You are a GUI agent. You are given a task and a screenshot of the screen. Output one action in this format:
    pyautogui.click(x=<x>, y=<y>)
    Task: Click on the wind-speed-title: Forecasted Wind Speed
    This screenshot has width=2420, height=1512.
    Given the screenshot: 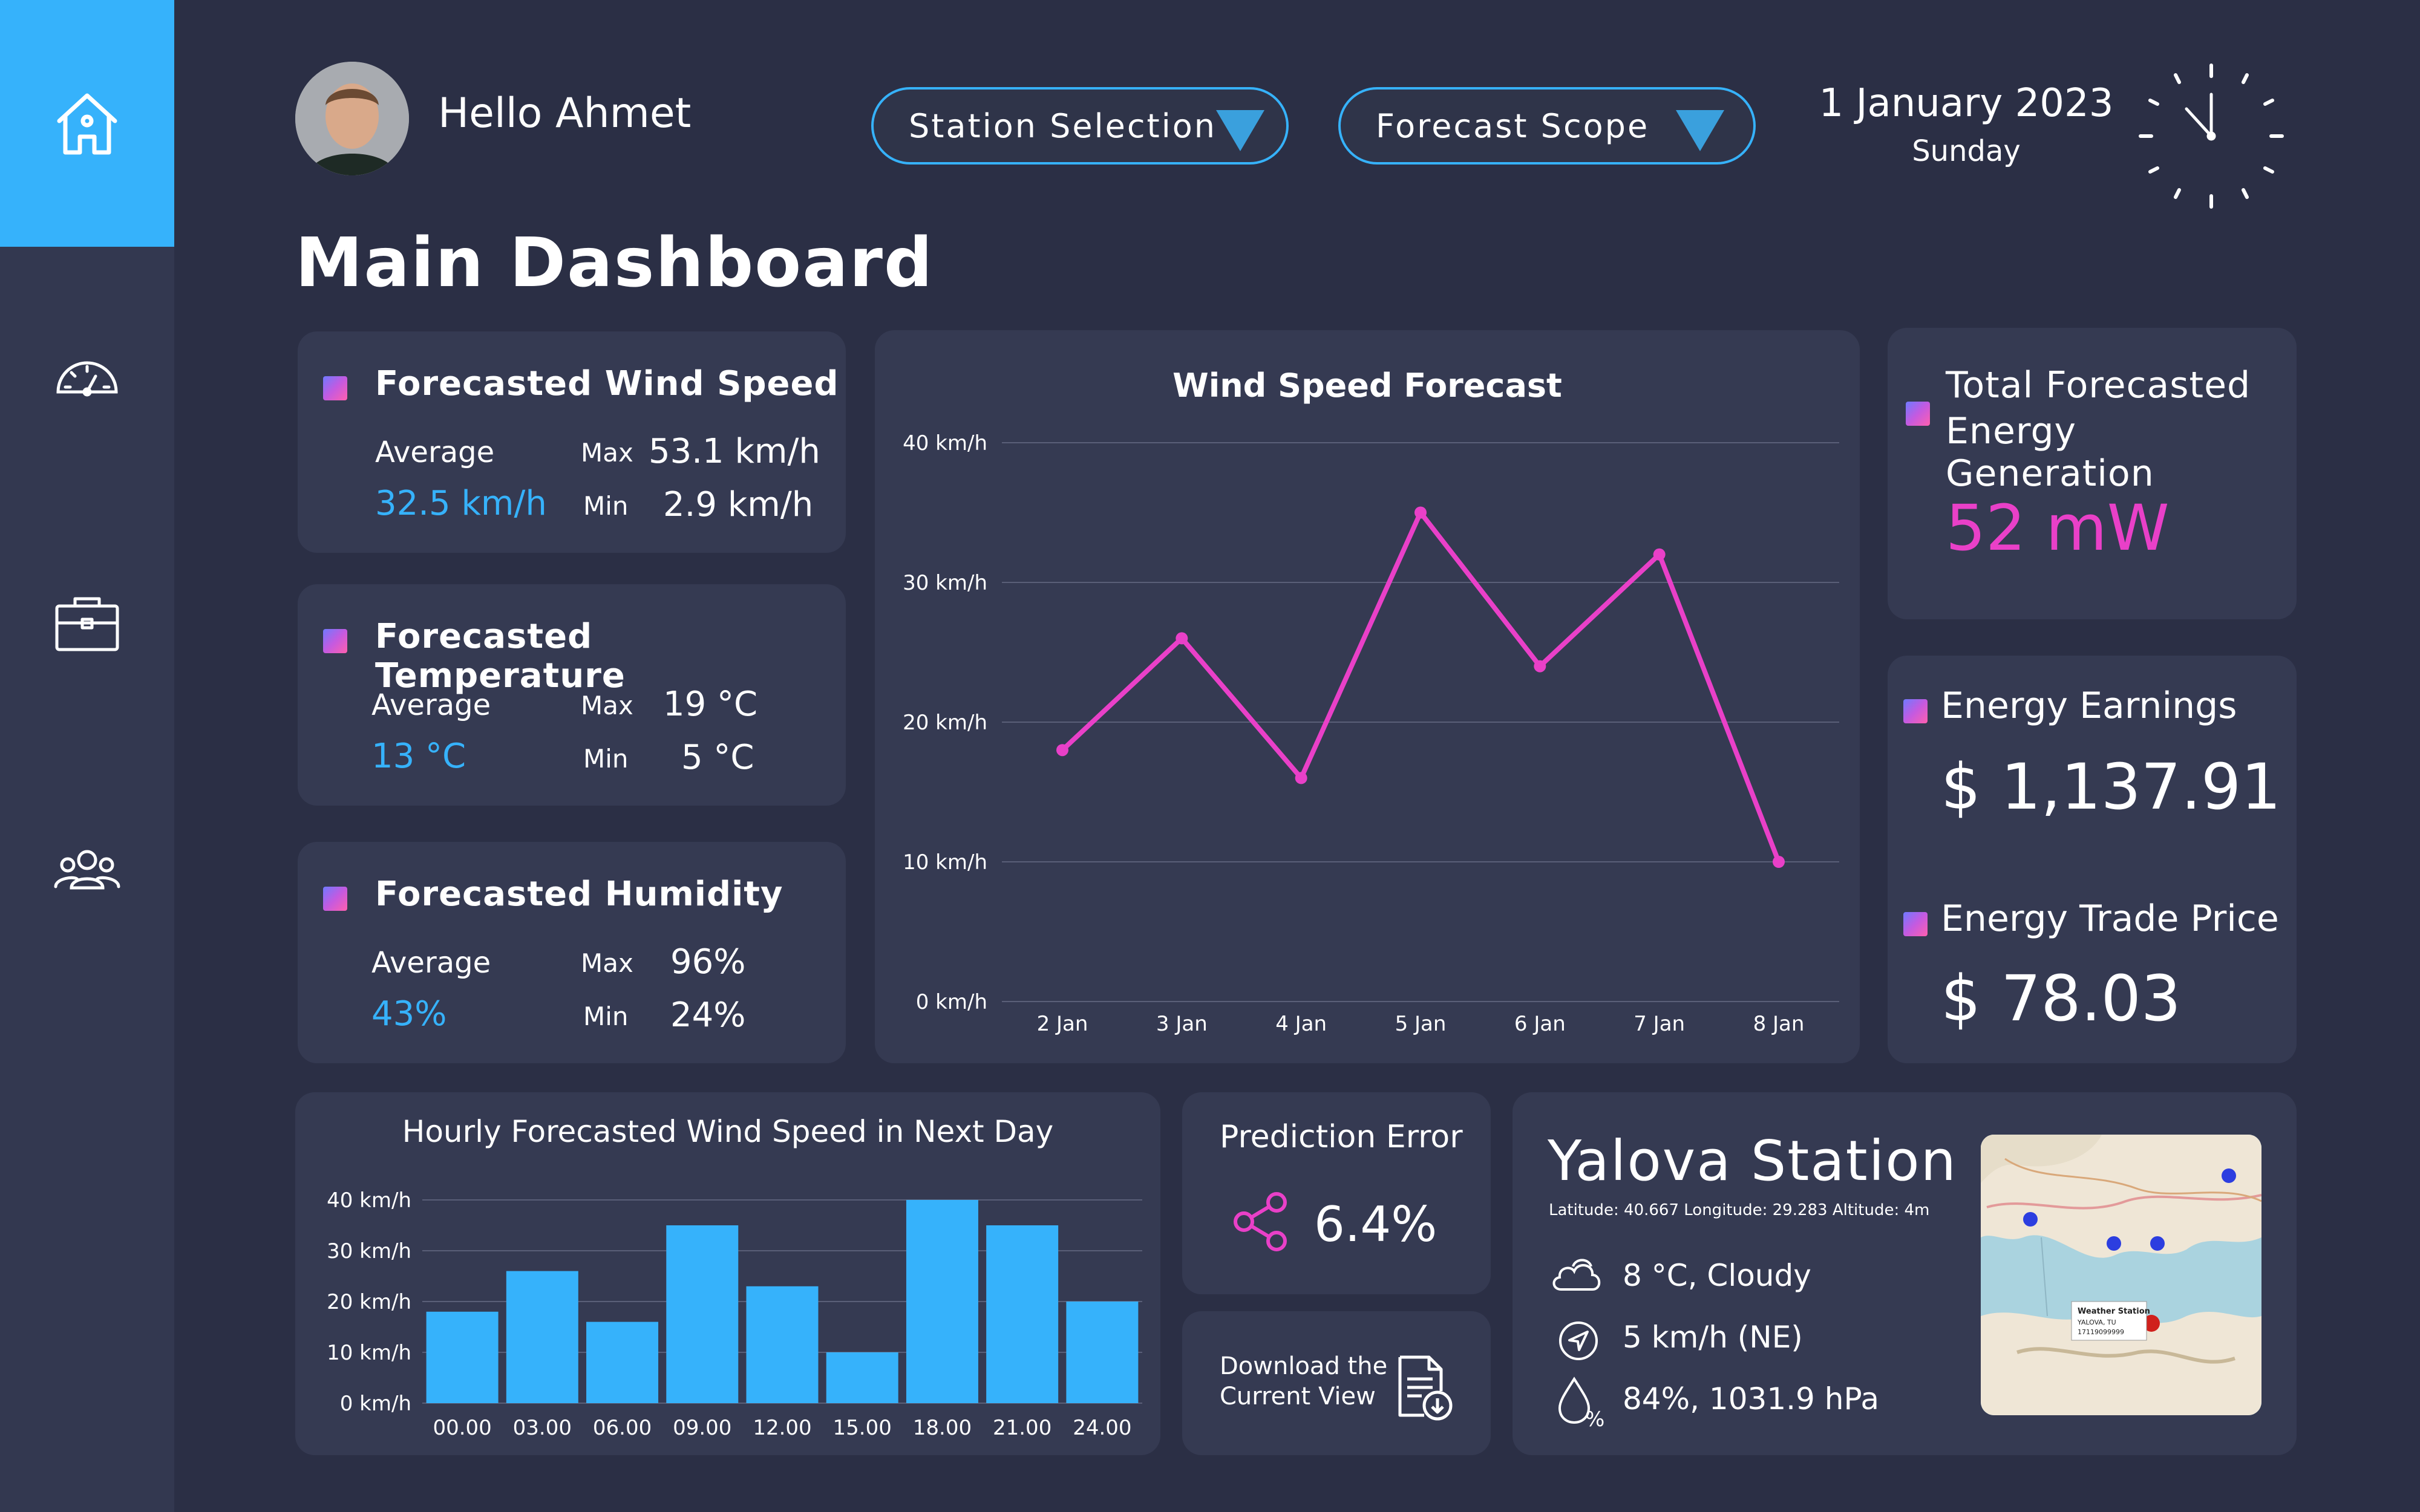 What is the action you would take?
    pyautogui.click(x=607, y=383)
    